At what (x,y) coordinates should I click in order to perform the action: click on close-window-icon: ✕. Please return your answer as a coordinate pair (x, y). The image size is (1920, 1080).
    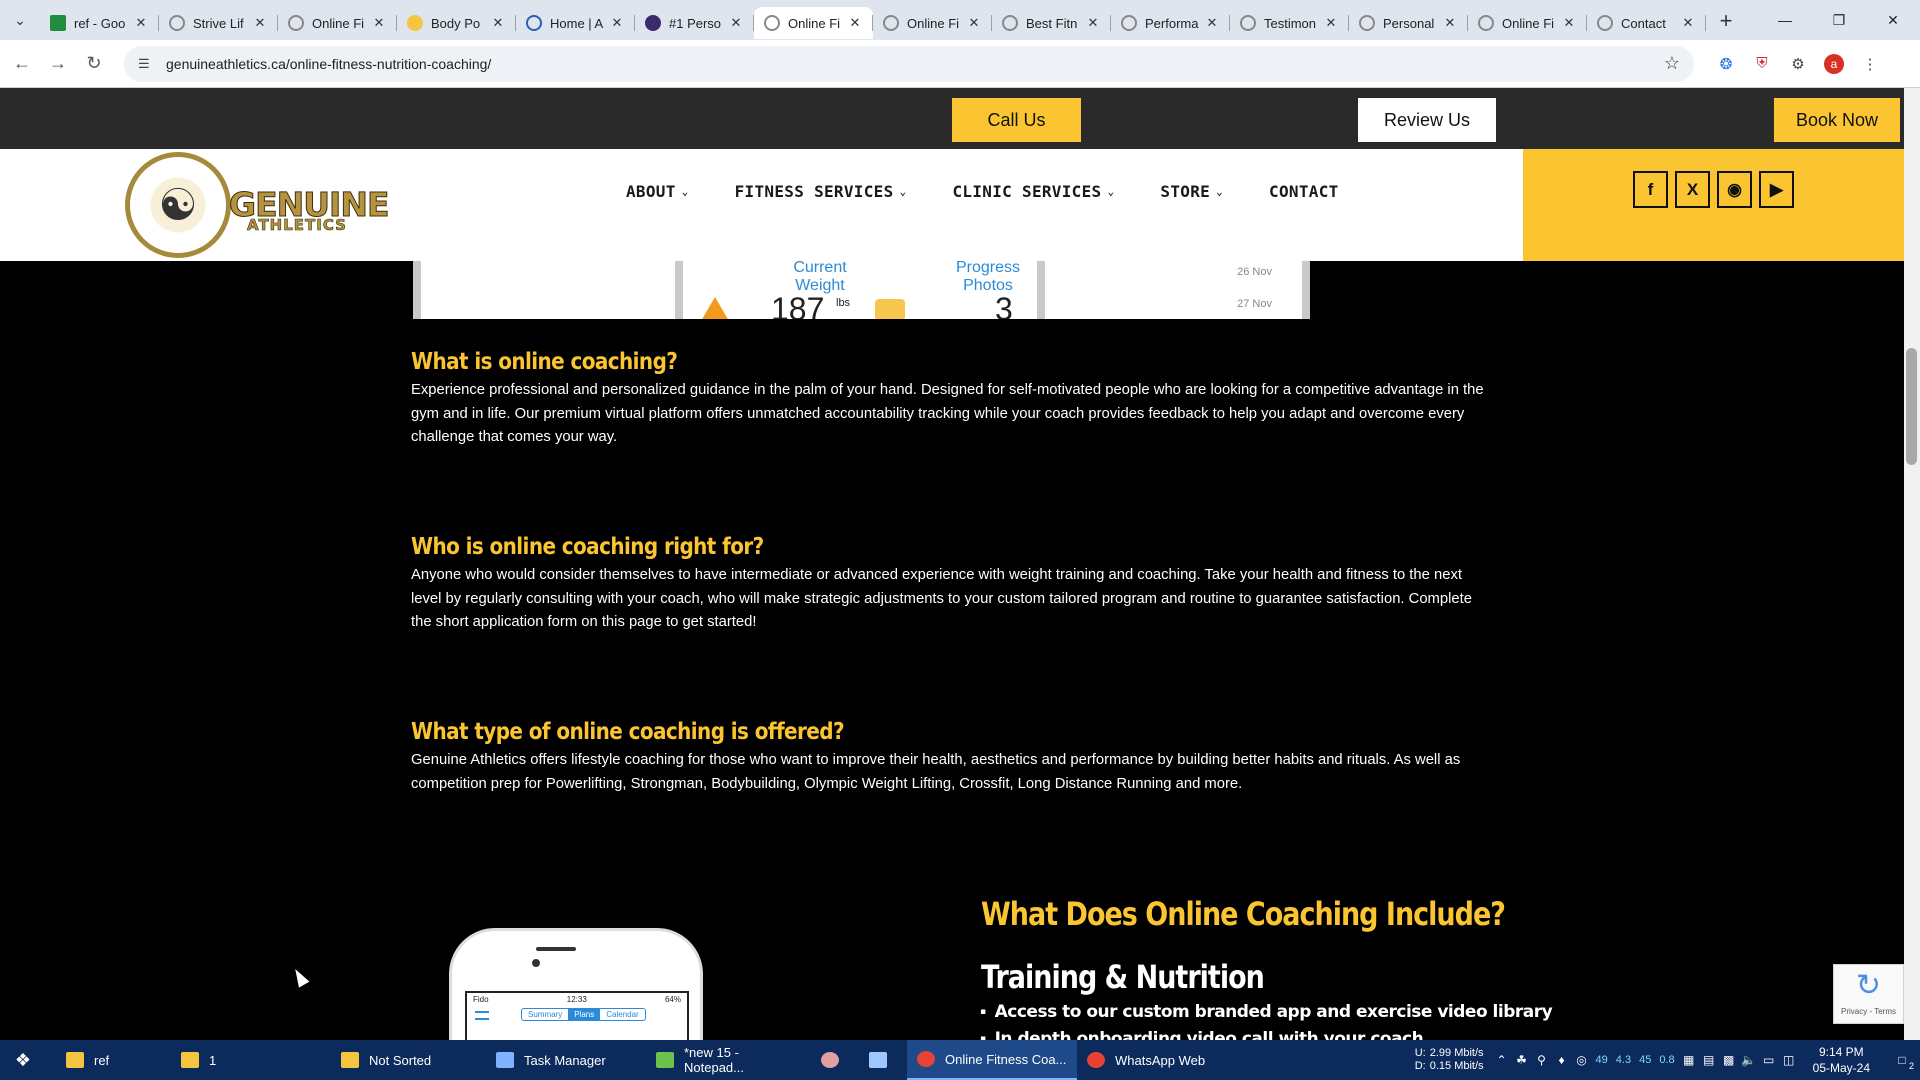
    Looking at the image, I should click on (1893, 20).